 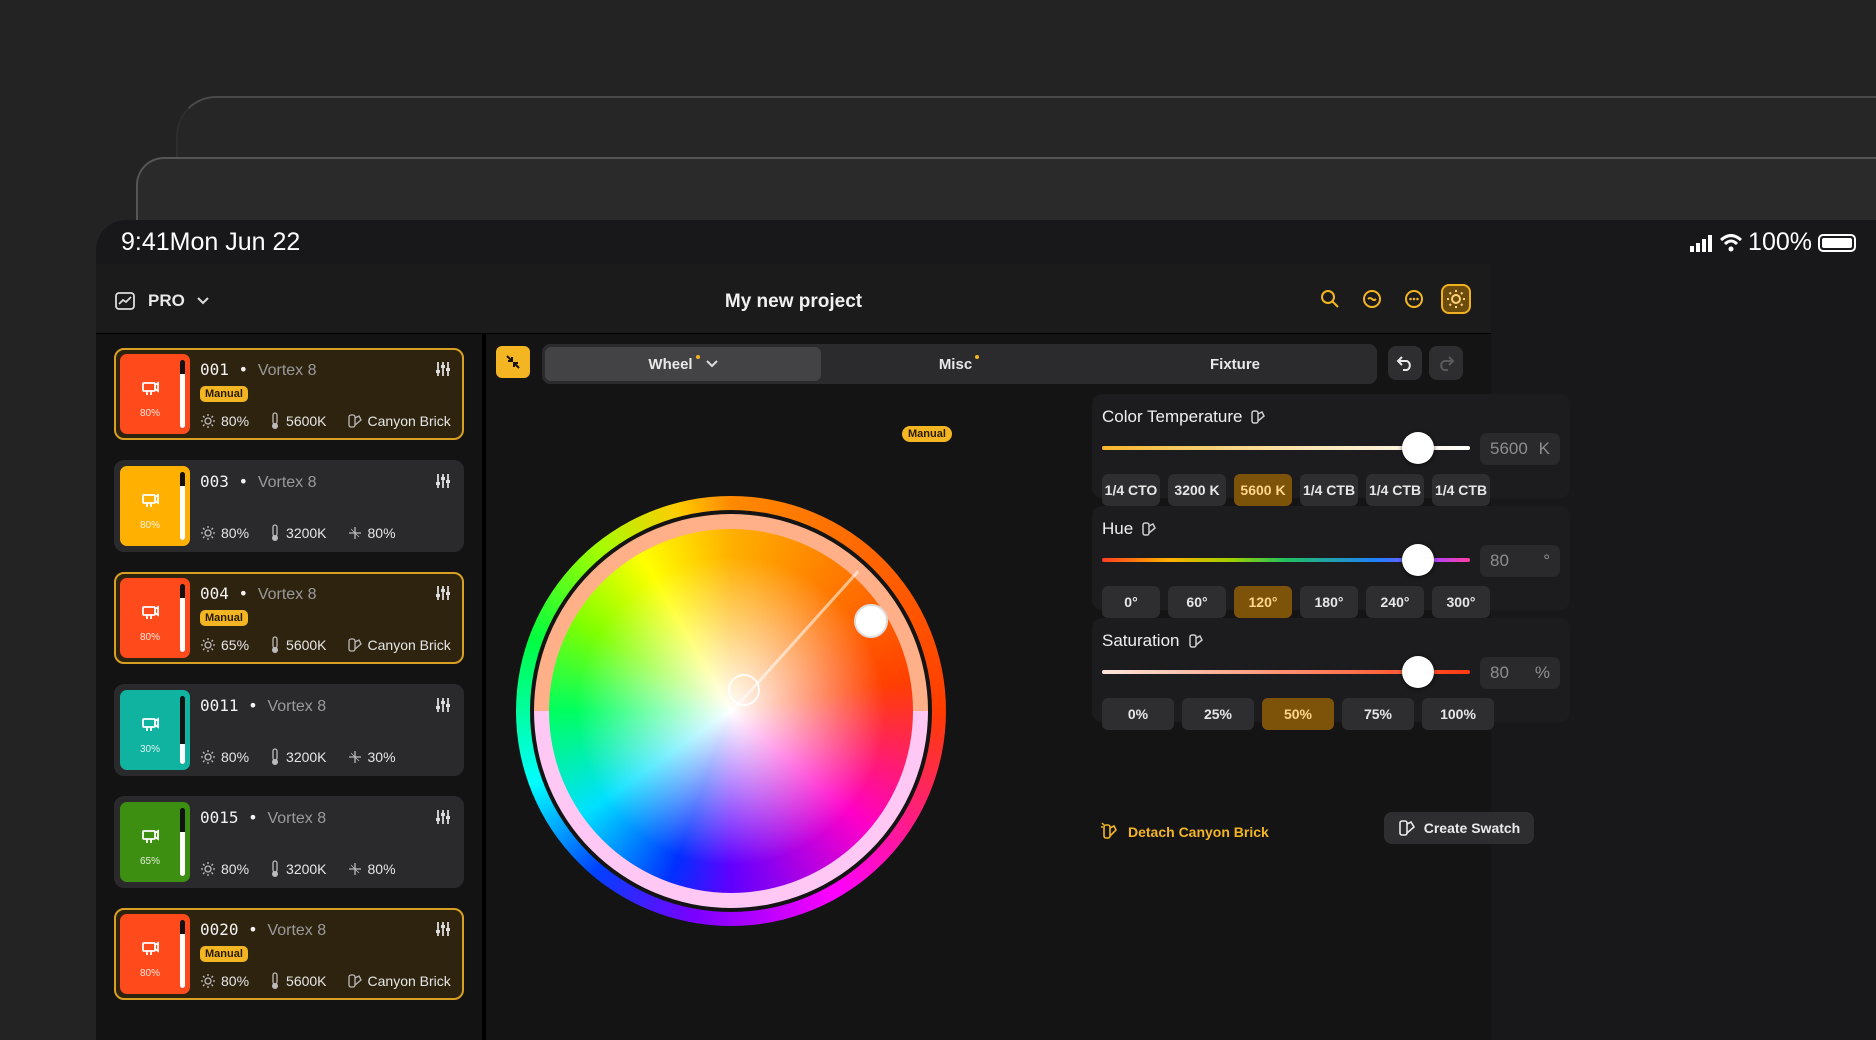 What do you see at coordinates (1461, 602) in the screenshot?
I see `hue-preset-button: 300°` at bounding box center [1461, 602].